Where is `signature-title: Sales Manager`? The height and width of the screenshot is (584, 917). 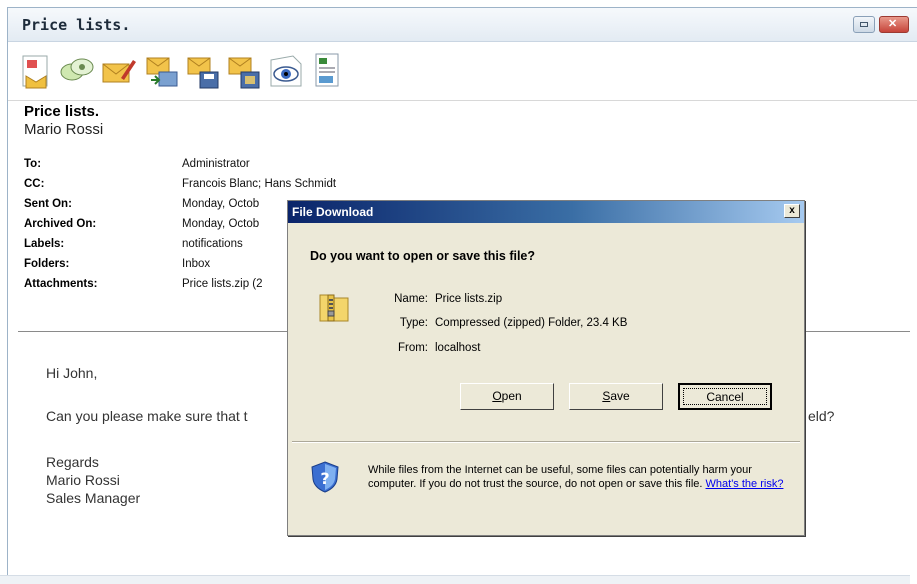
signature-title: Sales Manager is located at coordinates (93, 498).